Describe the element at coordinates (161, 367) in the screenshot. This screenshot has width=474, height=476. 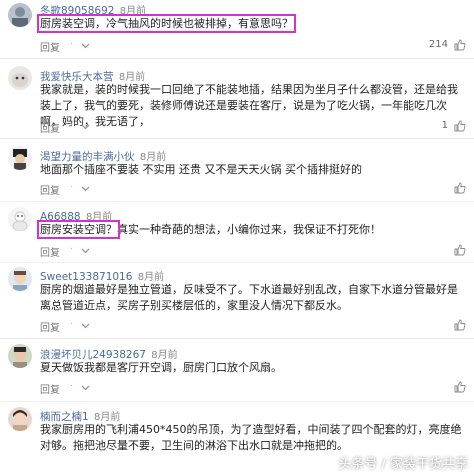
I see `comment-text: 夏天做饭我都是客厅开空调，厨房门口放个风扇。` at that location.